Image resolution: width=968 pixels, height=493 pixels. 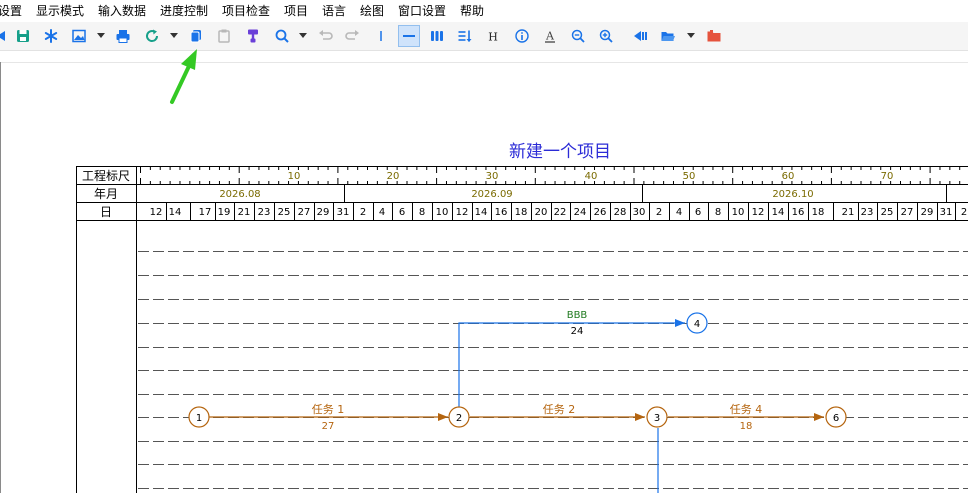 I want to click on ruler-number: 50, so click(x=689, y=176).